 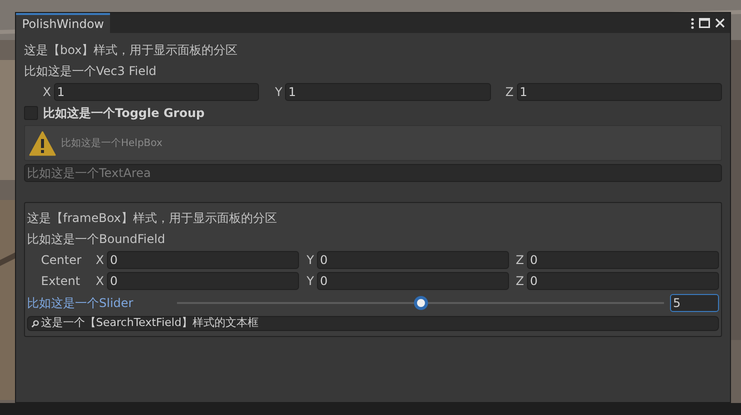 I want to click on more-icon, so click(x=692, y=23).